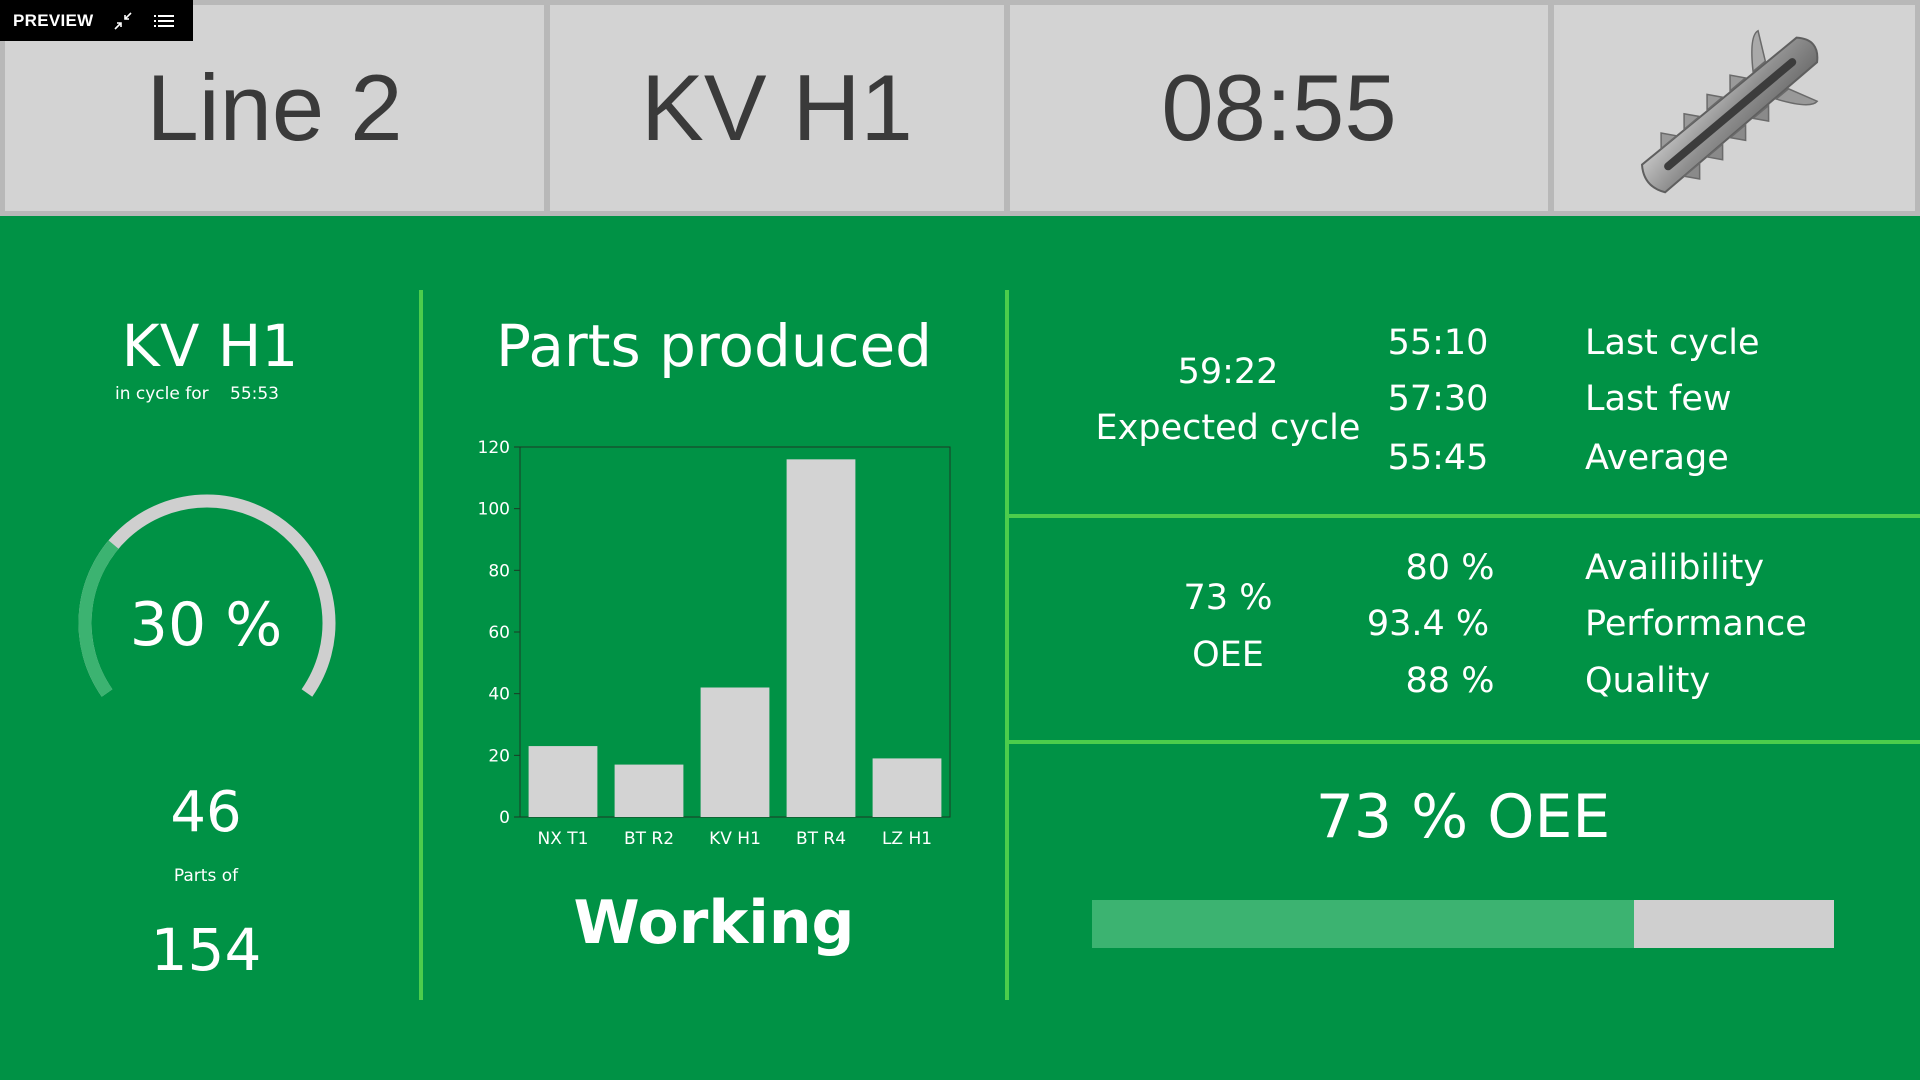 The height and width of the screenshot is (1080, 1920). Describe the element at coordinates (714, 923) in the screenshot. I see `machine-status: Working` at that location.